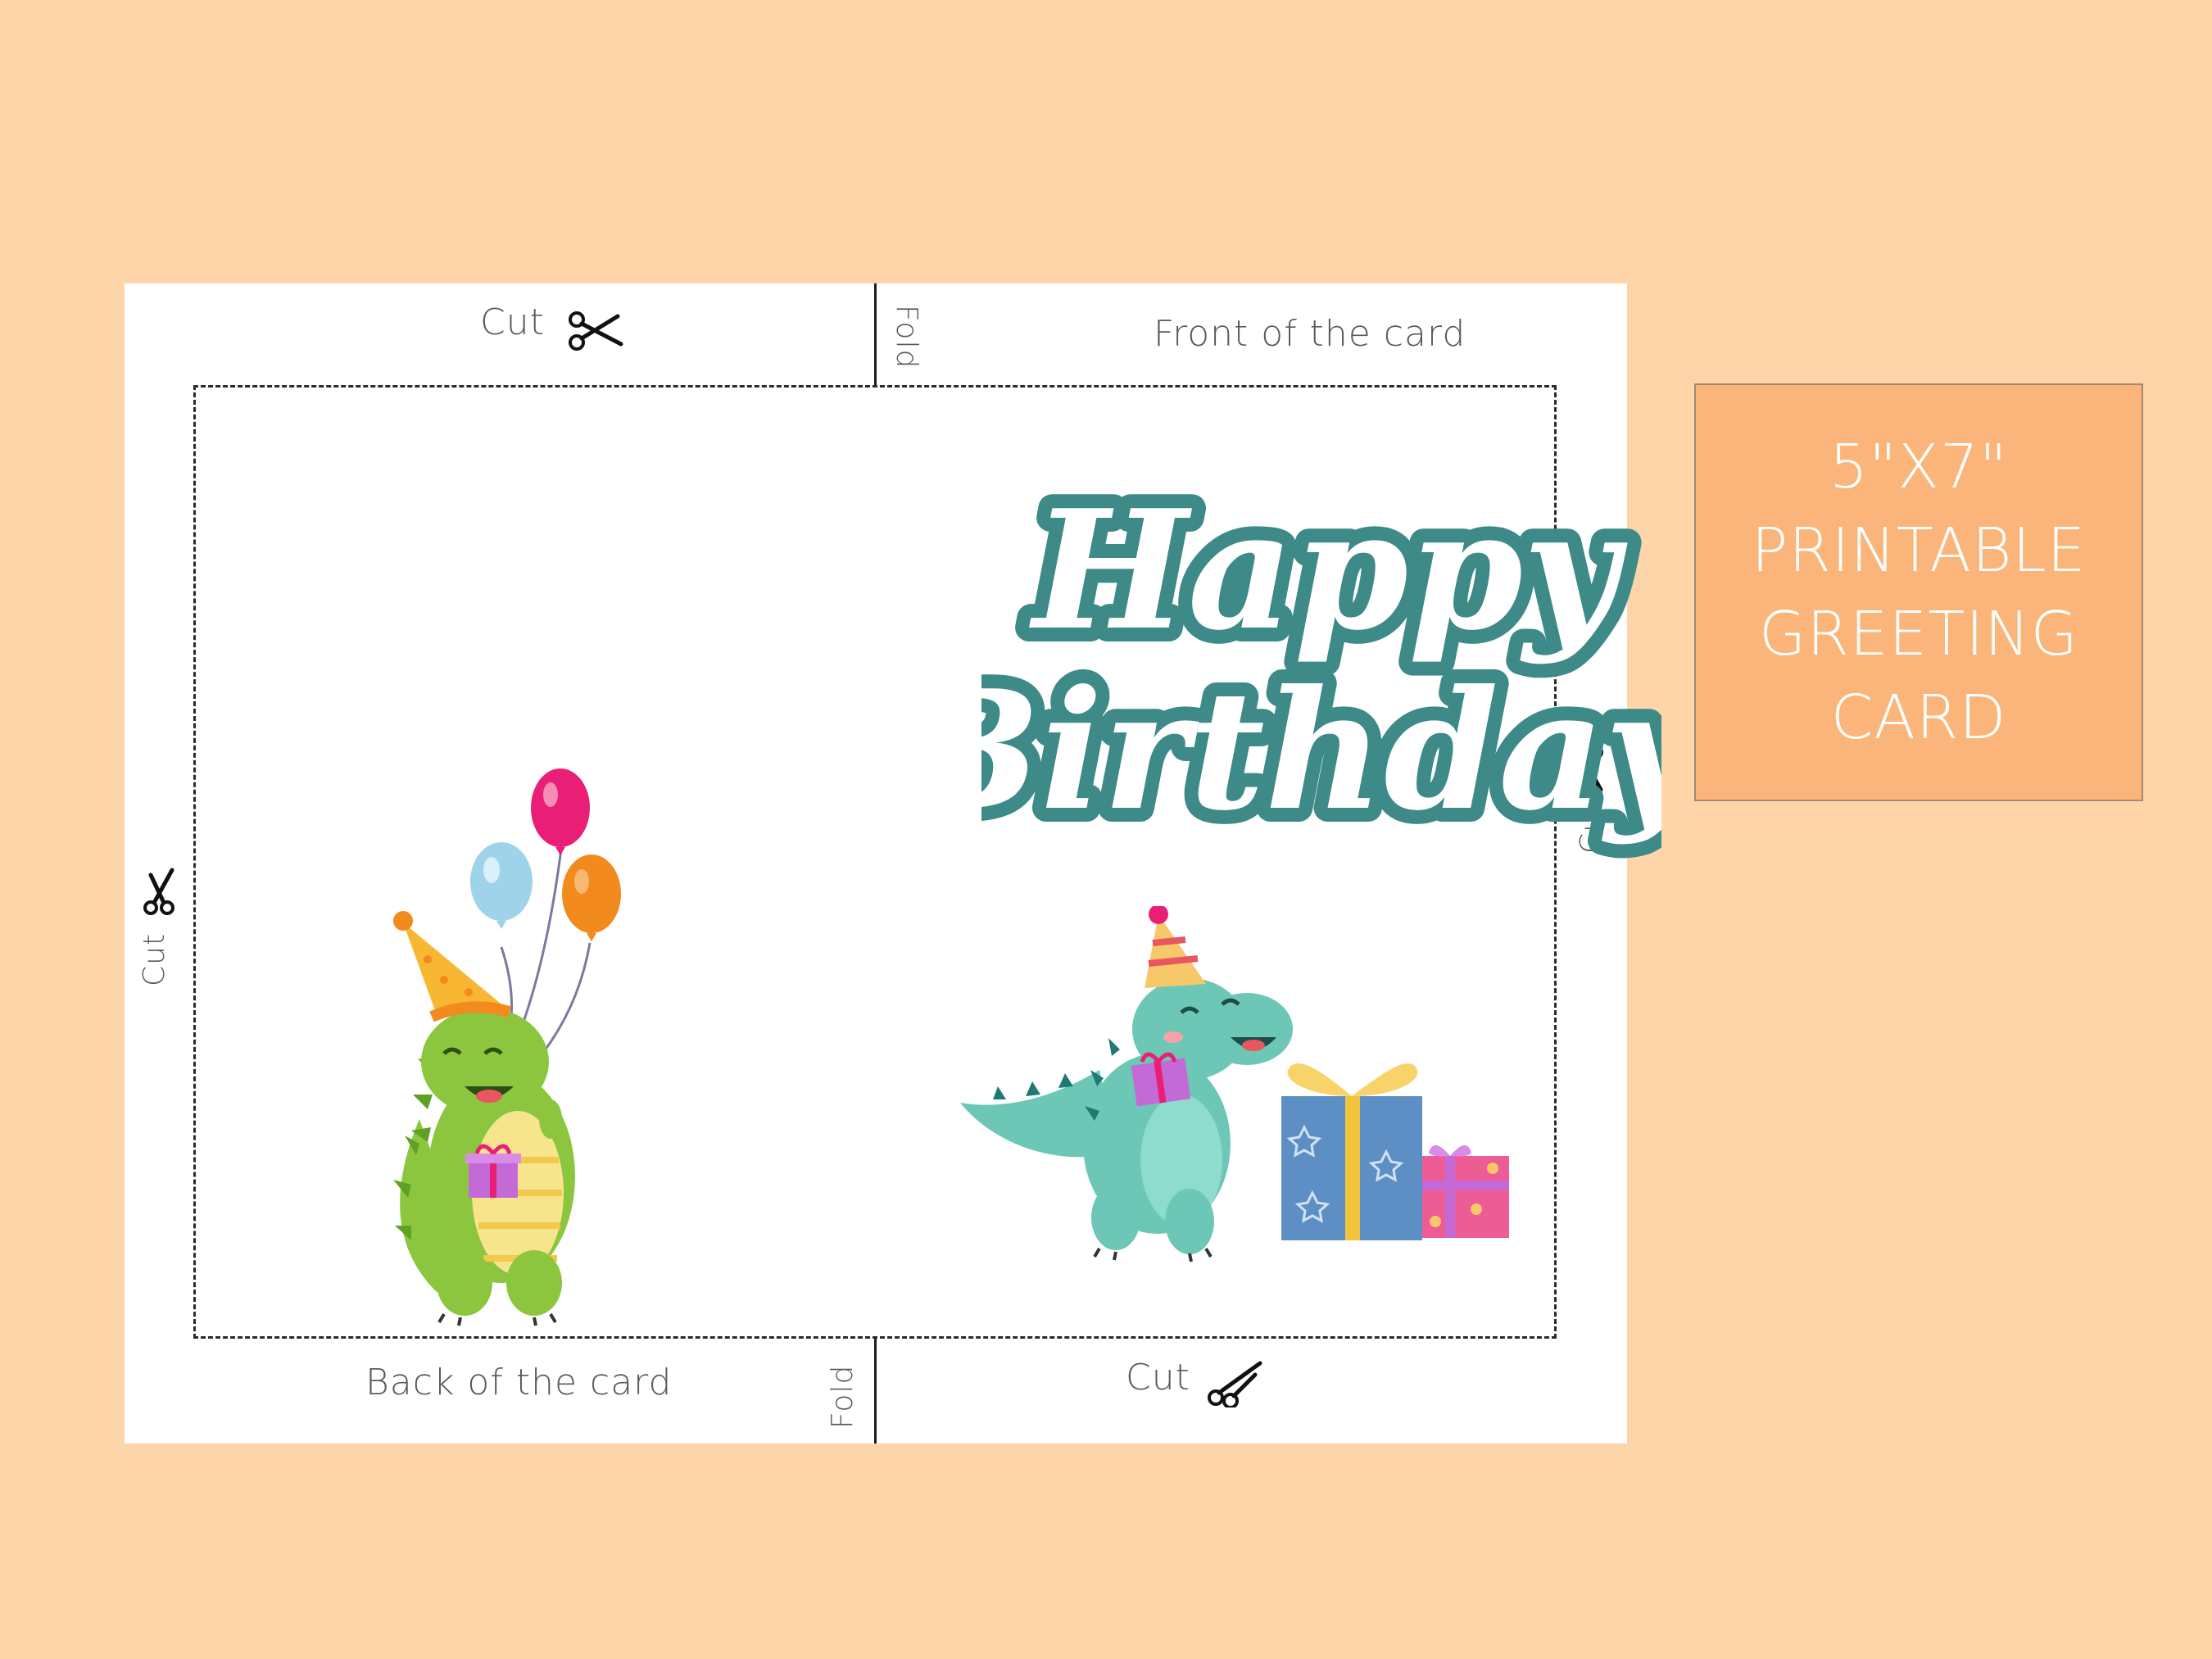 The image size is (2212, 1659). Describe the element at coordinates (1321, 751) in the screenshot. I see `title-line2: Birthday` at that location.